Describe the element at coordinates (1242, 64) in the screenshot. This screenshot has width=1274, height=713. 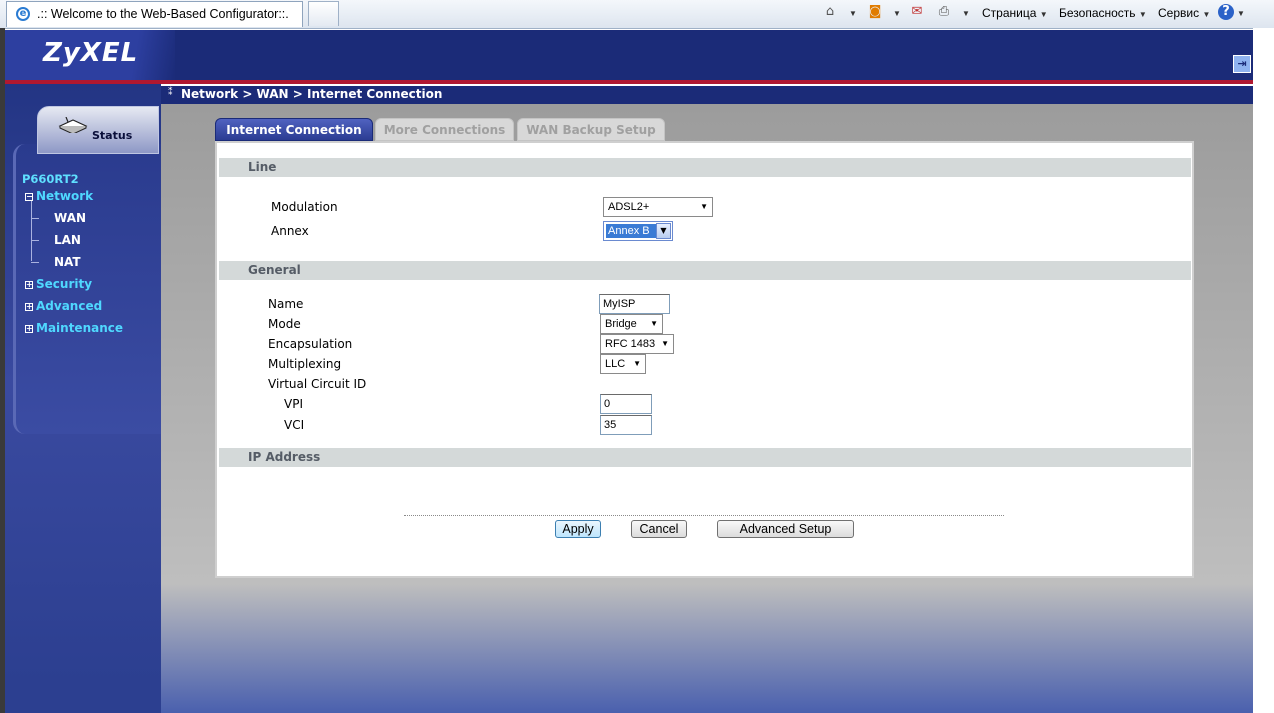
I see `logout-icon: ⇥` at that location.